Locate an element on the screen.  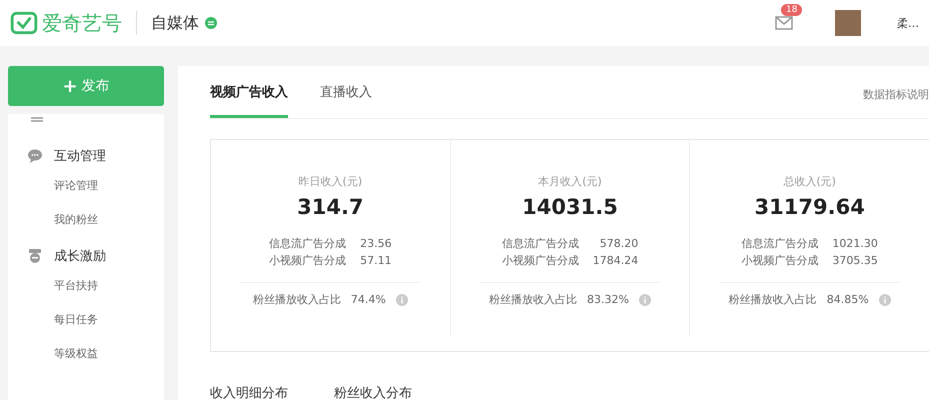
sidebar-item: 平台扶持 is located at coordinates (96, 293).